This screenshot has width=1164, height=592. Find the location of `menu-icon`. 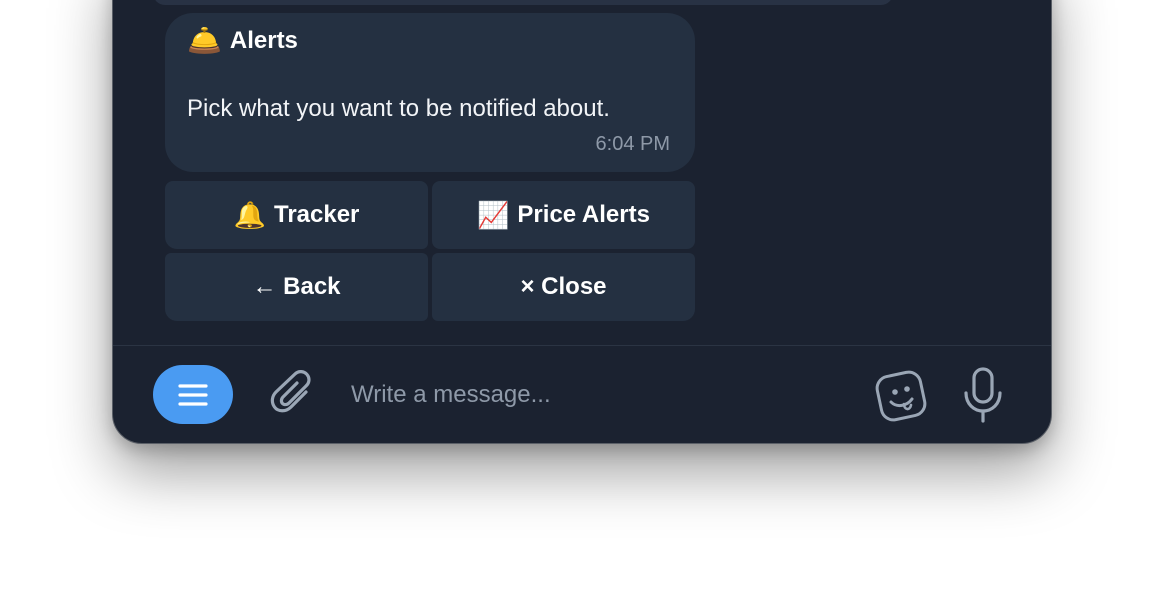

menu-icon is located at coordinates (193, 394).